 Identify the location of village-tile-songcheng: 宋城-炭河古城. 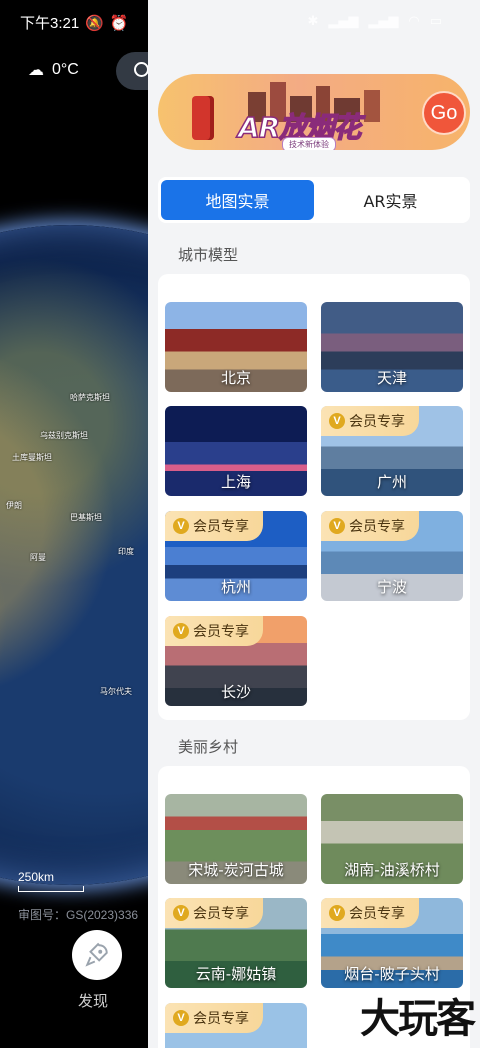
(236, 839).